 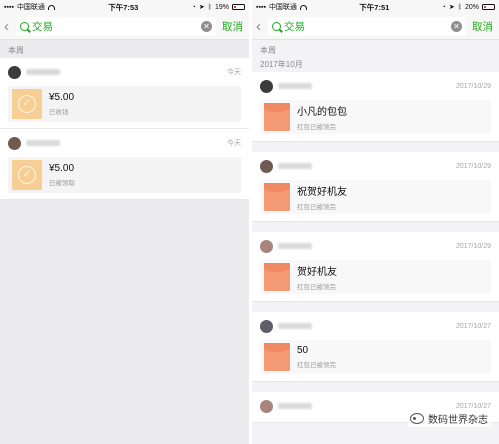 What do you see at coordinates (59, 112) in the screenshot?
I see `transfer-status: 已收钱` at bounding box center [59, 112].